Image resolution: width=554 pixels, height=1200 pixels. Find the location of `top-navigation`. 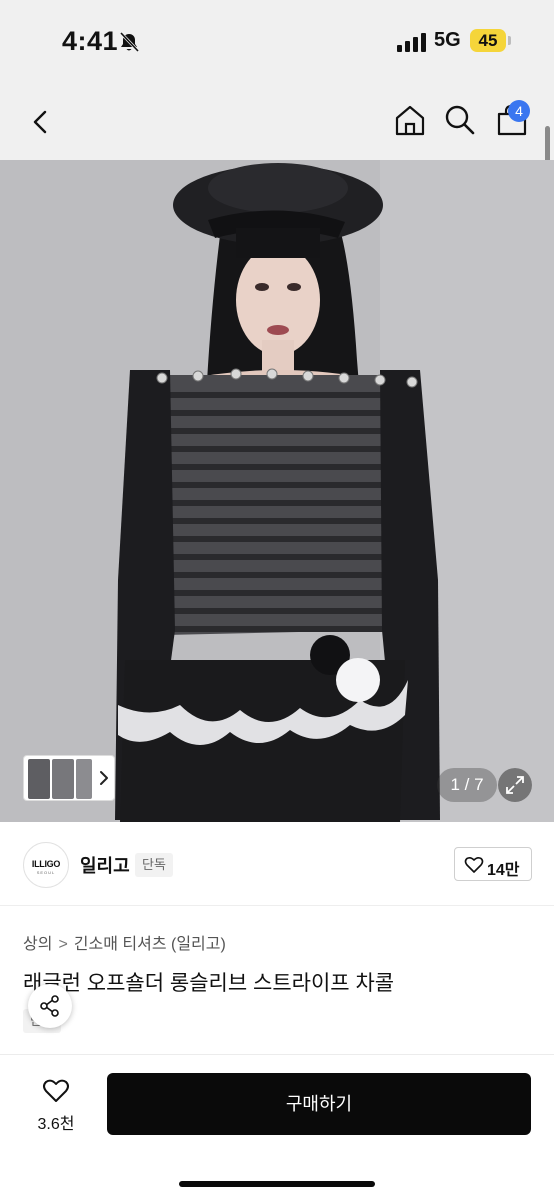

top-navigation is located at coordinates (277, 122).